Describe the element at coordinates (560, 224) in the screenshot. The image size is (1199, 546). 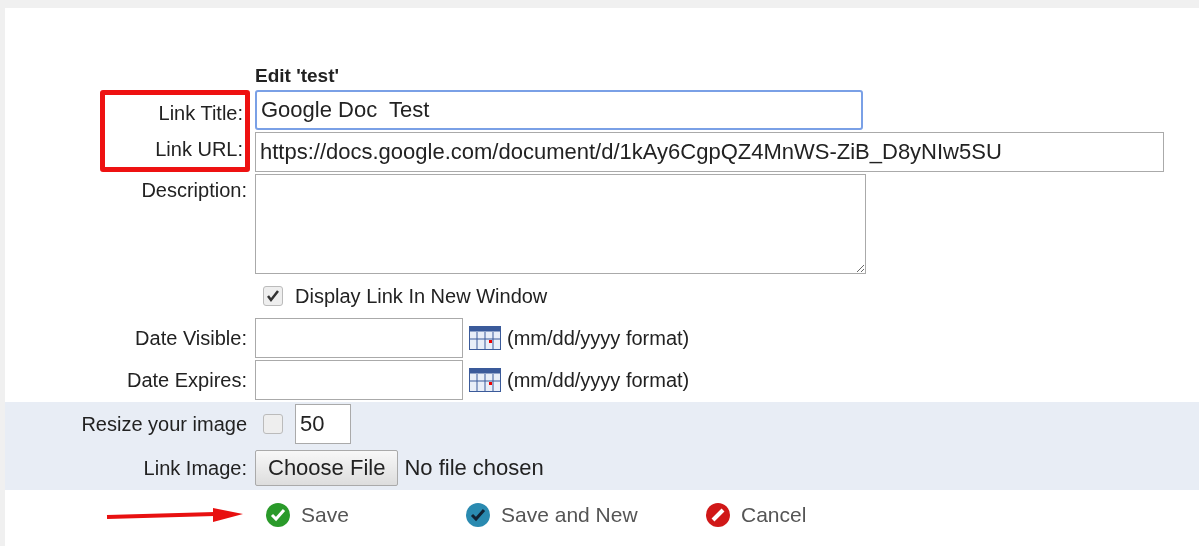
I see `description-field` at that location.